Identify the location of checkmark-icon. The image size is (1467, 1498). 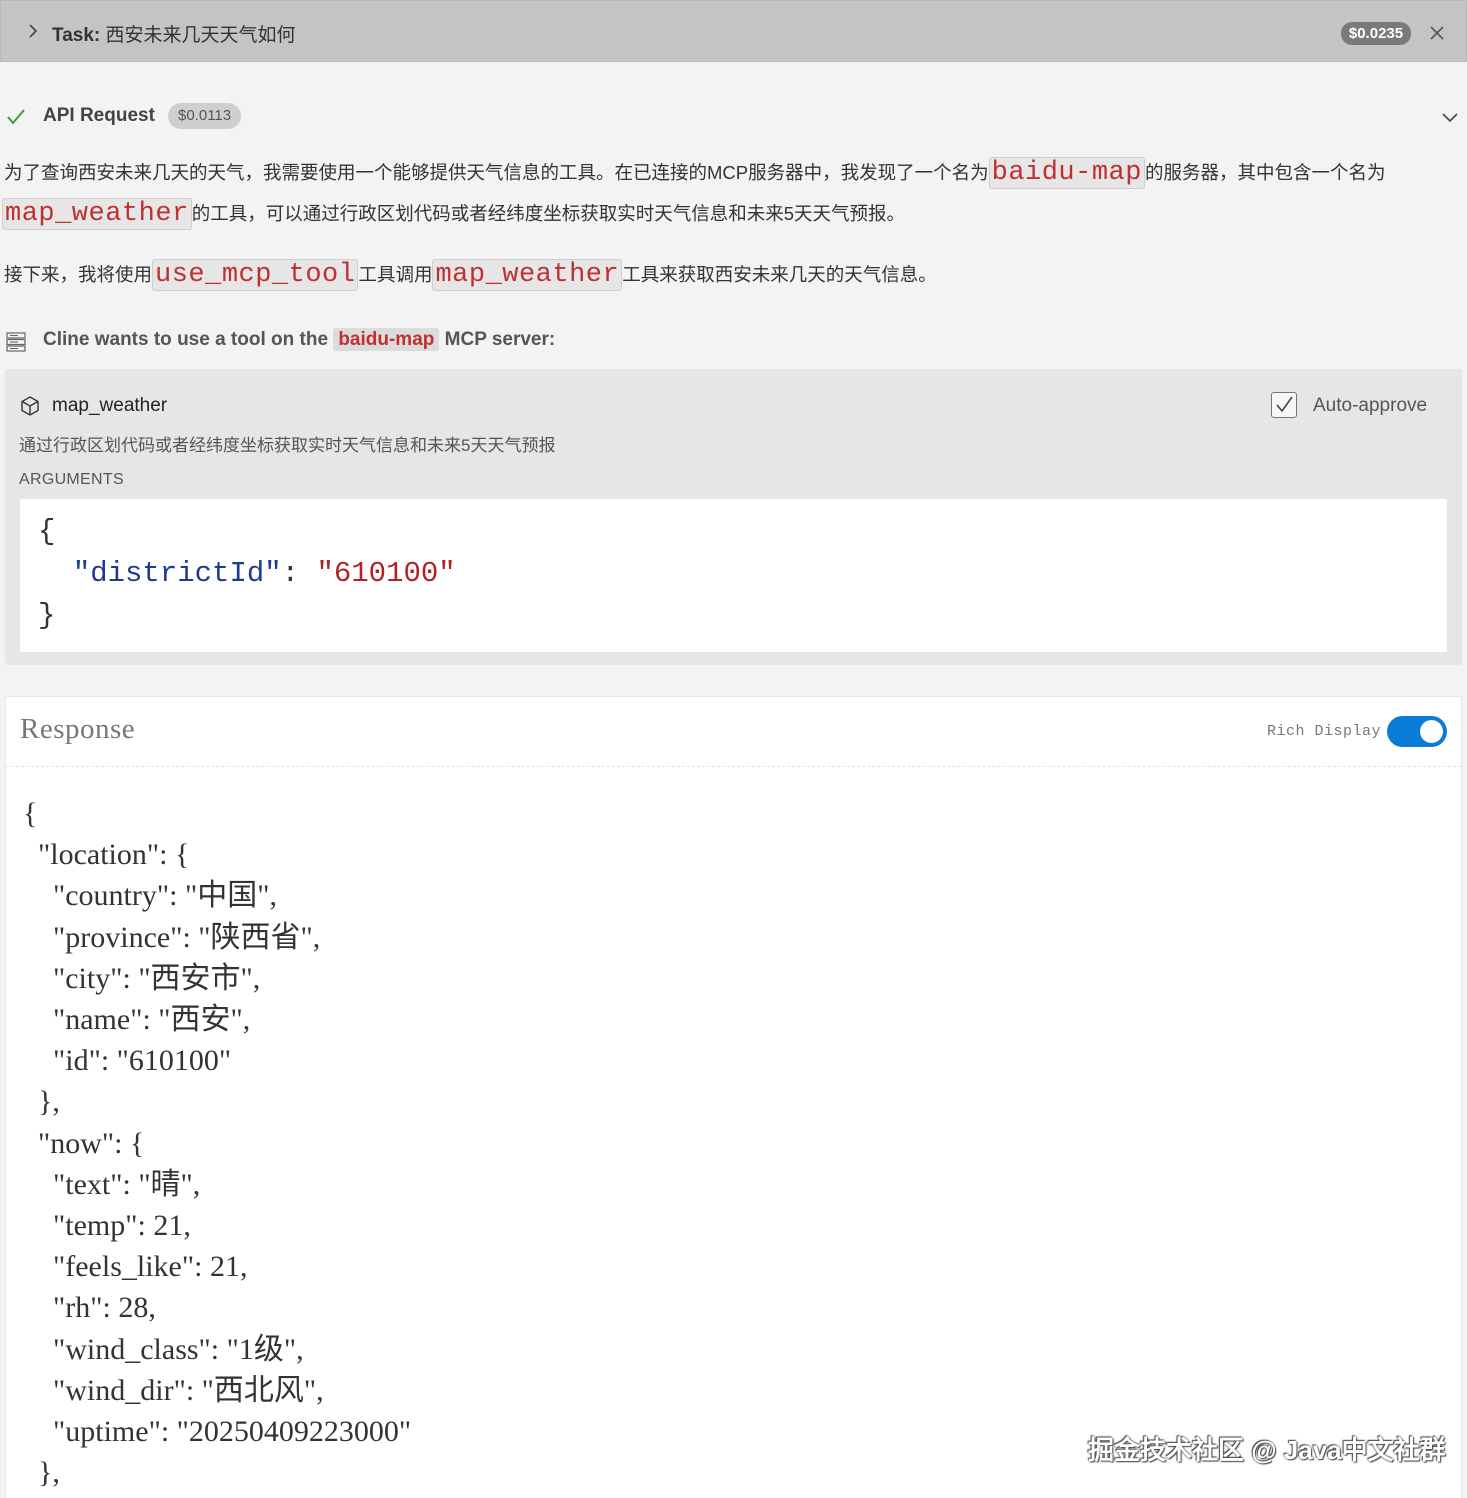
(1284, 404).